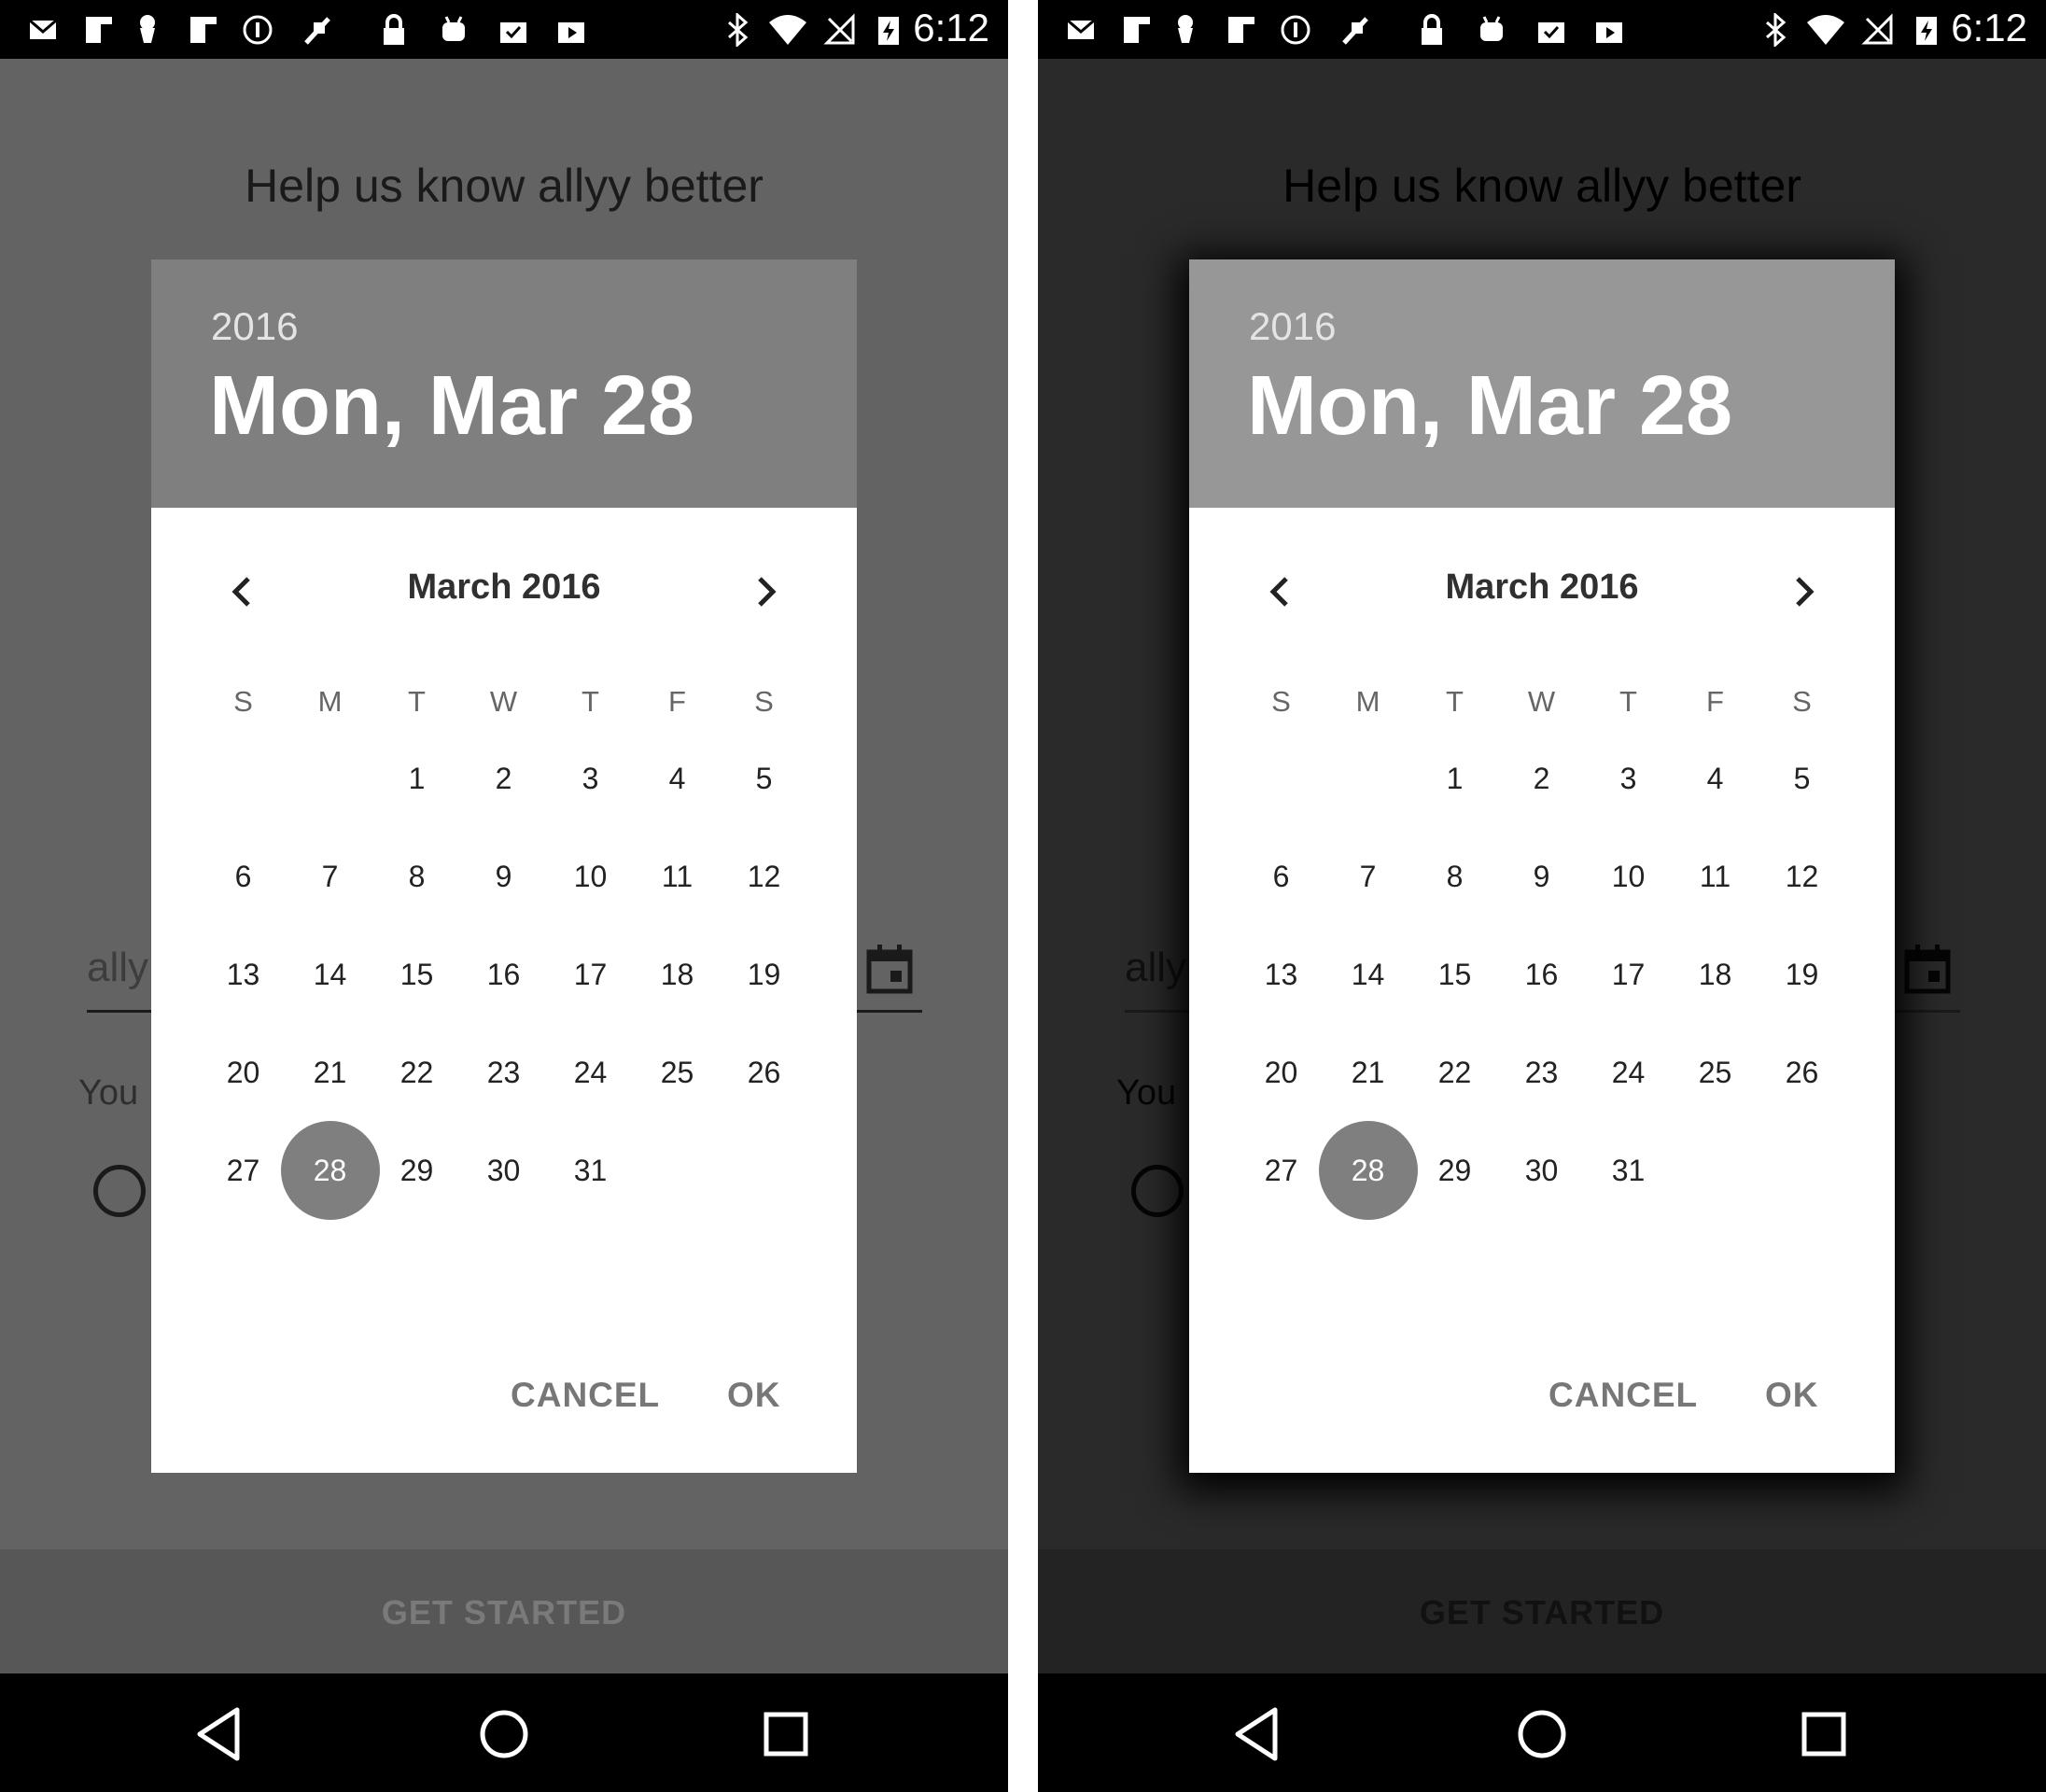 This screenshot has height=1792, width=2046. What do you see at coordinates (1989, 27) in the screenshot?
I see `clock: 6:12` at bounding box center [1989, 27].